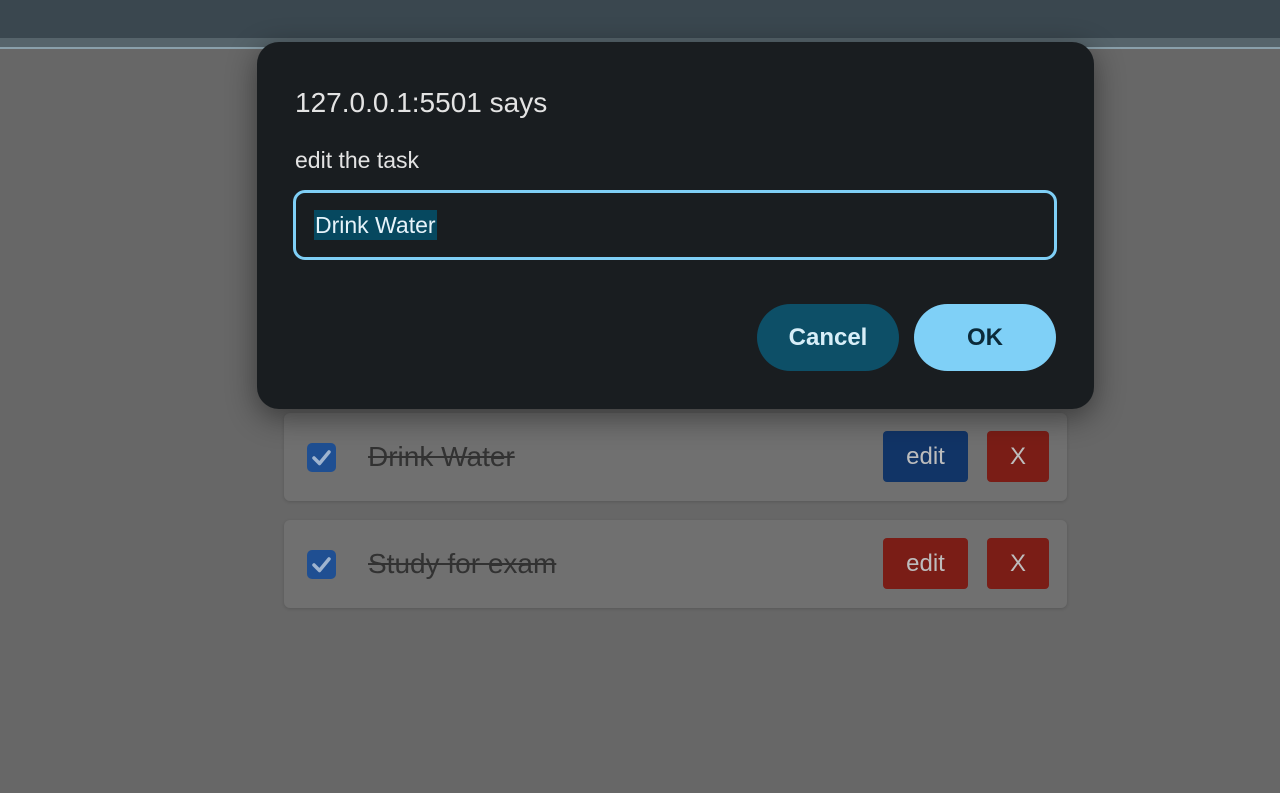  I want to click on browser-top-bar, so click(640, 19).